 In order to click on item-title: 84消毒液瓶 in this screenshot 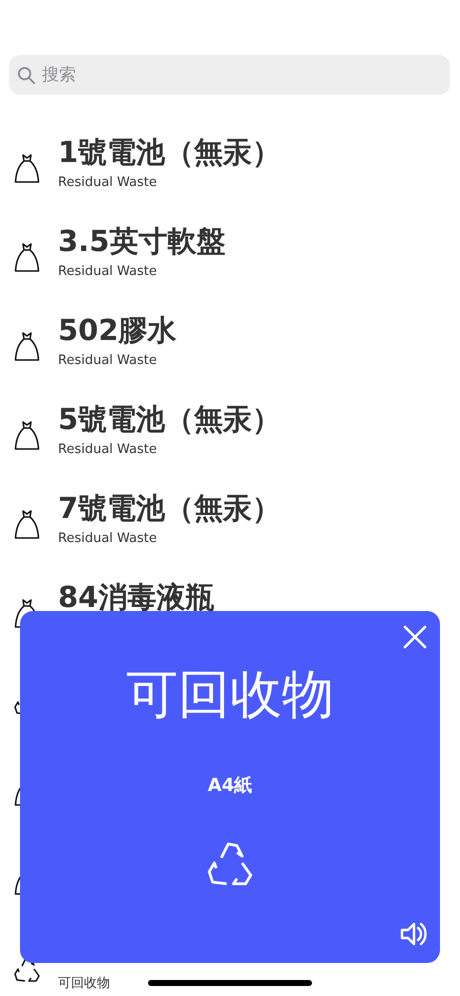, I will do `click(136, 596)`.